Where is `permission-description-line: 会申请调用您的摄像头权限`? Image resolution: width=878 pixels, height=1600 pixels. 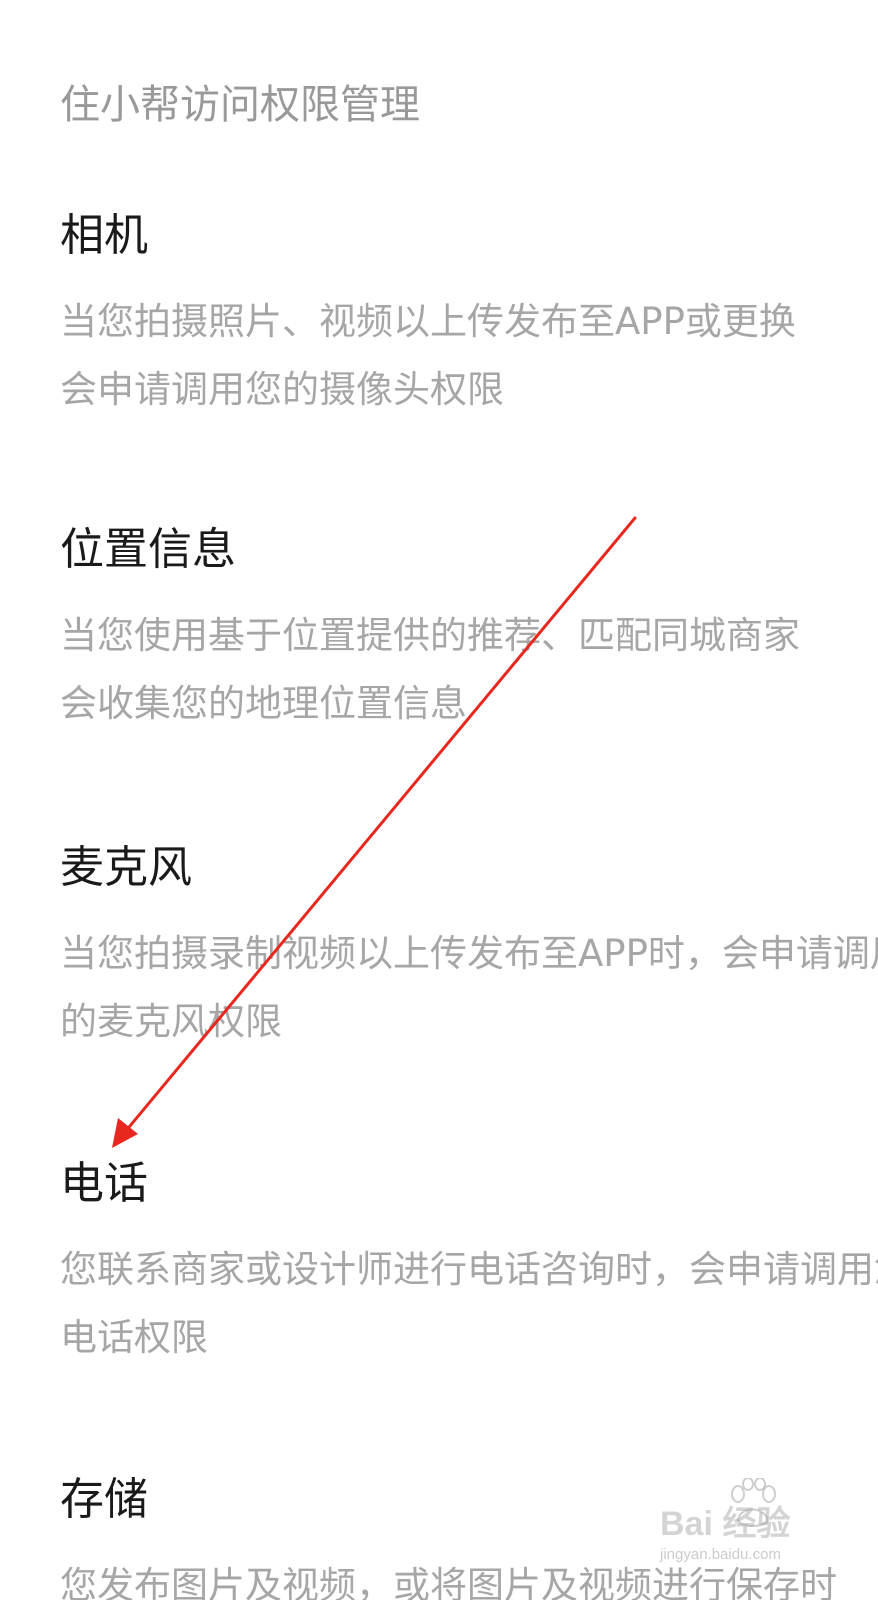
permission-description-line: 会申请调用您的摄像头权限 is located at coordinates (282, 389).